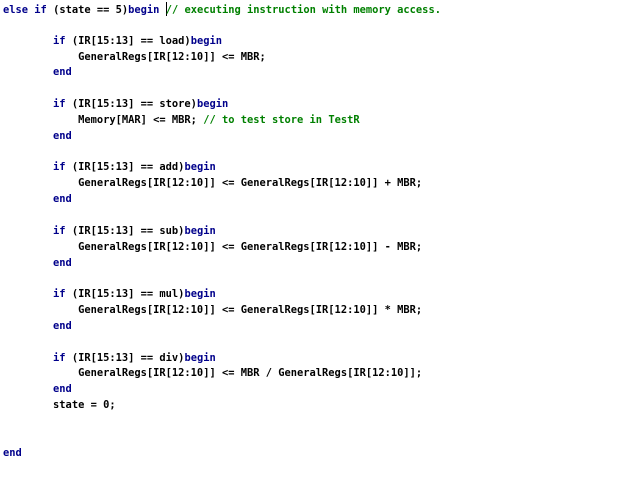 Image resolution: width=625 pixels, height=499 pixels. I want to click on code-line: GeneralRegs[IR[12:10]] <= MBR;, so click(222, 58).